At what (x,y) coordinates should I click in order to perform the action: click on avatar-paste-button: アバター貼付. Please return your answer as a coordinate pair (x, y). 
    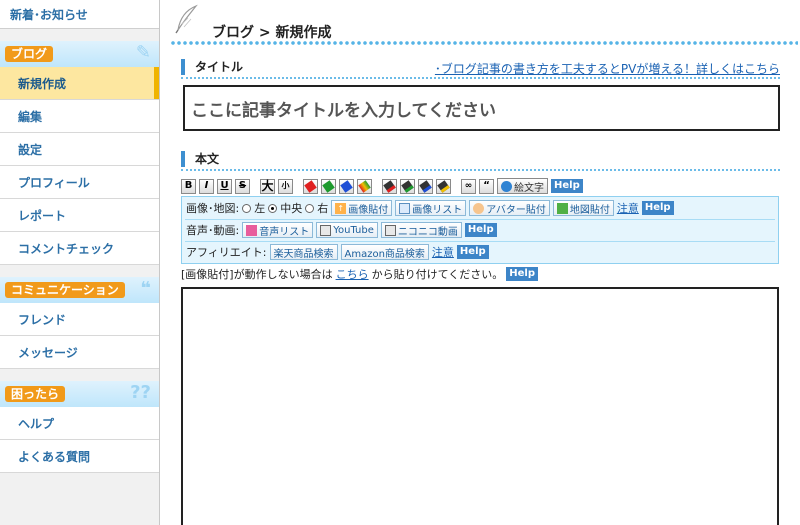
    Looking at the image, I should click on (509, 208).